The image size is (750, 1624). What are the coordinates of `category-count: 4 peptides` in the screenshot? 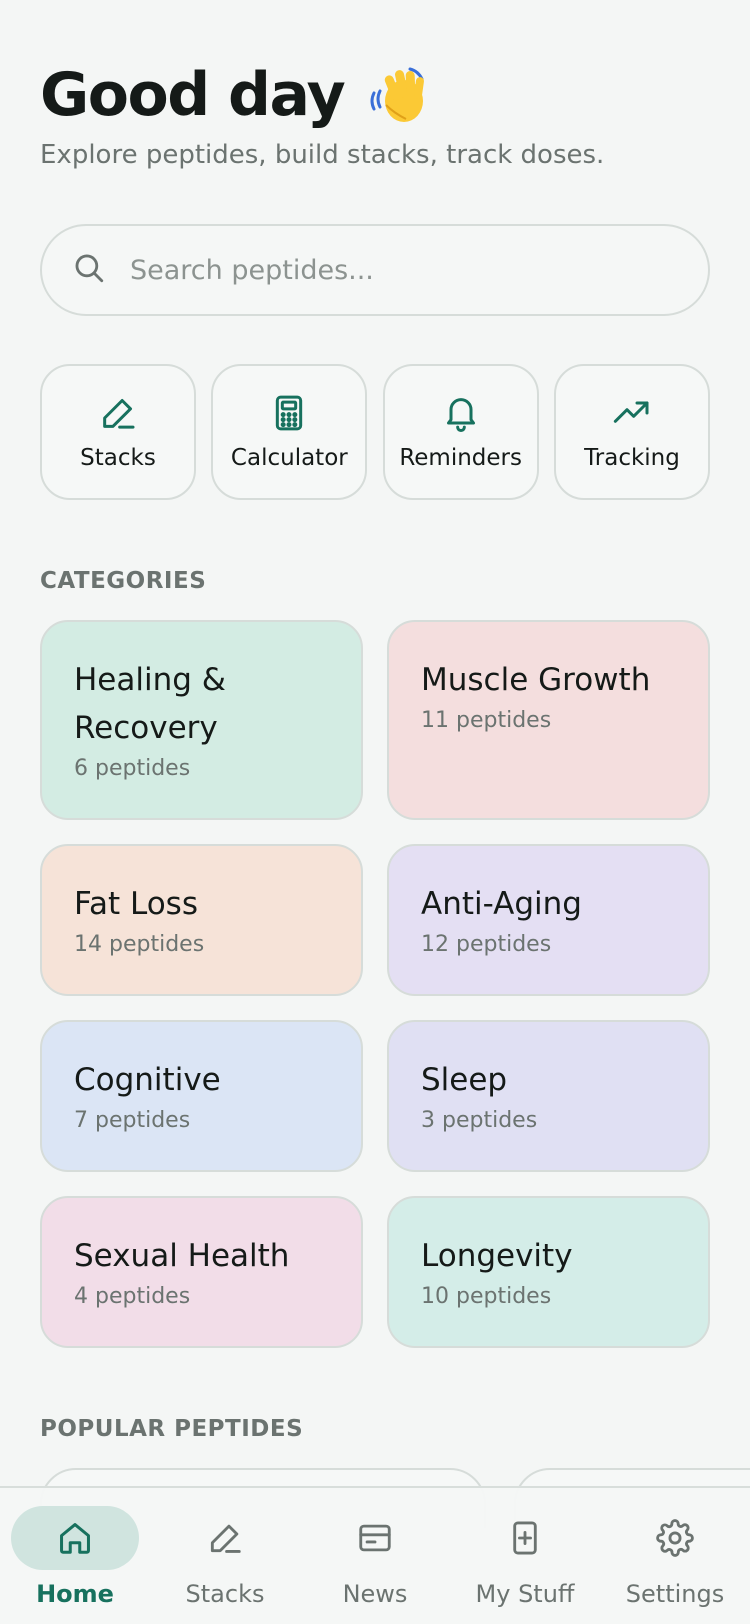 It's located at (132, 1296).